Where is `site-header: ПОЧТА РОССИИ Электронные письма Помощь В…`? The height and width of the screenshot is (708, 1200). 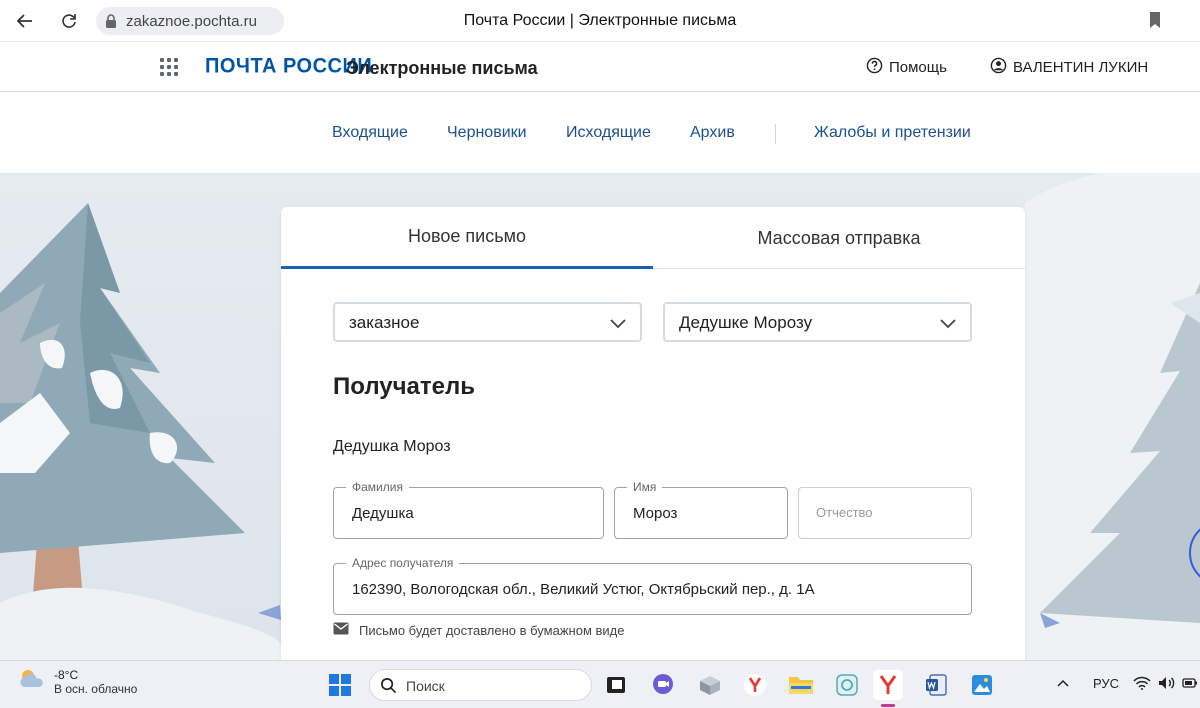 site-header: ПОЧТА РОССИИ Электронные письма Помощь В… is located at coordinates (600, 67).